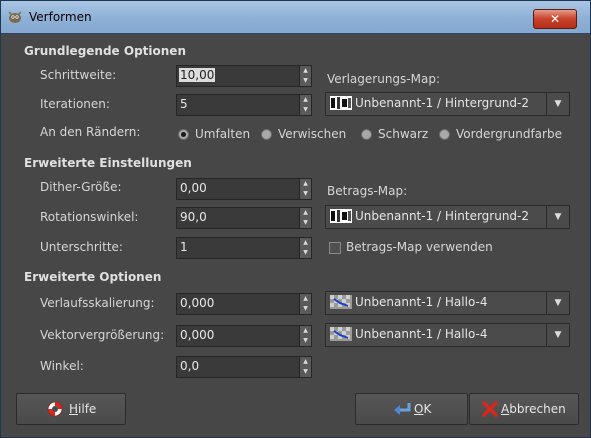 The width and height of the screenshot is (591, 438). I want to click on radio-verwischen-label: Verwischen, so click(312, 134).